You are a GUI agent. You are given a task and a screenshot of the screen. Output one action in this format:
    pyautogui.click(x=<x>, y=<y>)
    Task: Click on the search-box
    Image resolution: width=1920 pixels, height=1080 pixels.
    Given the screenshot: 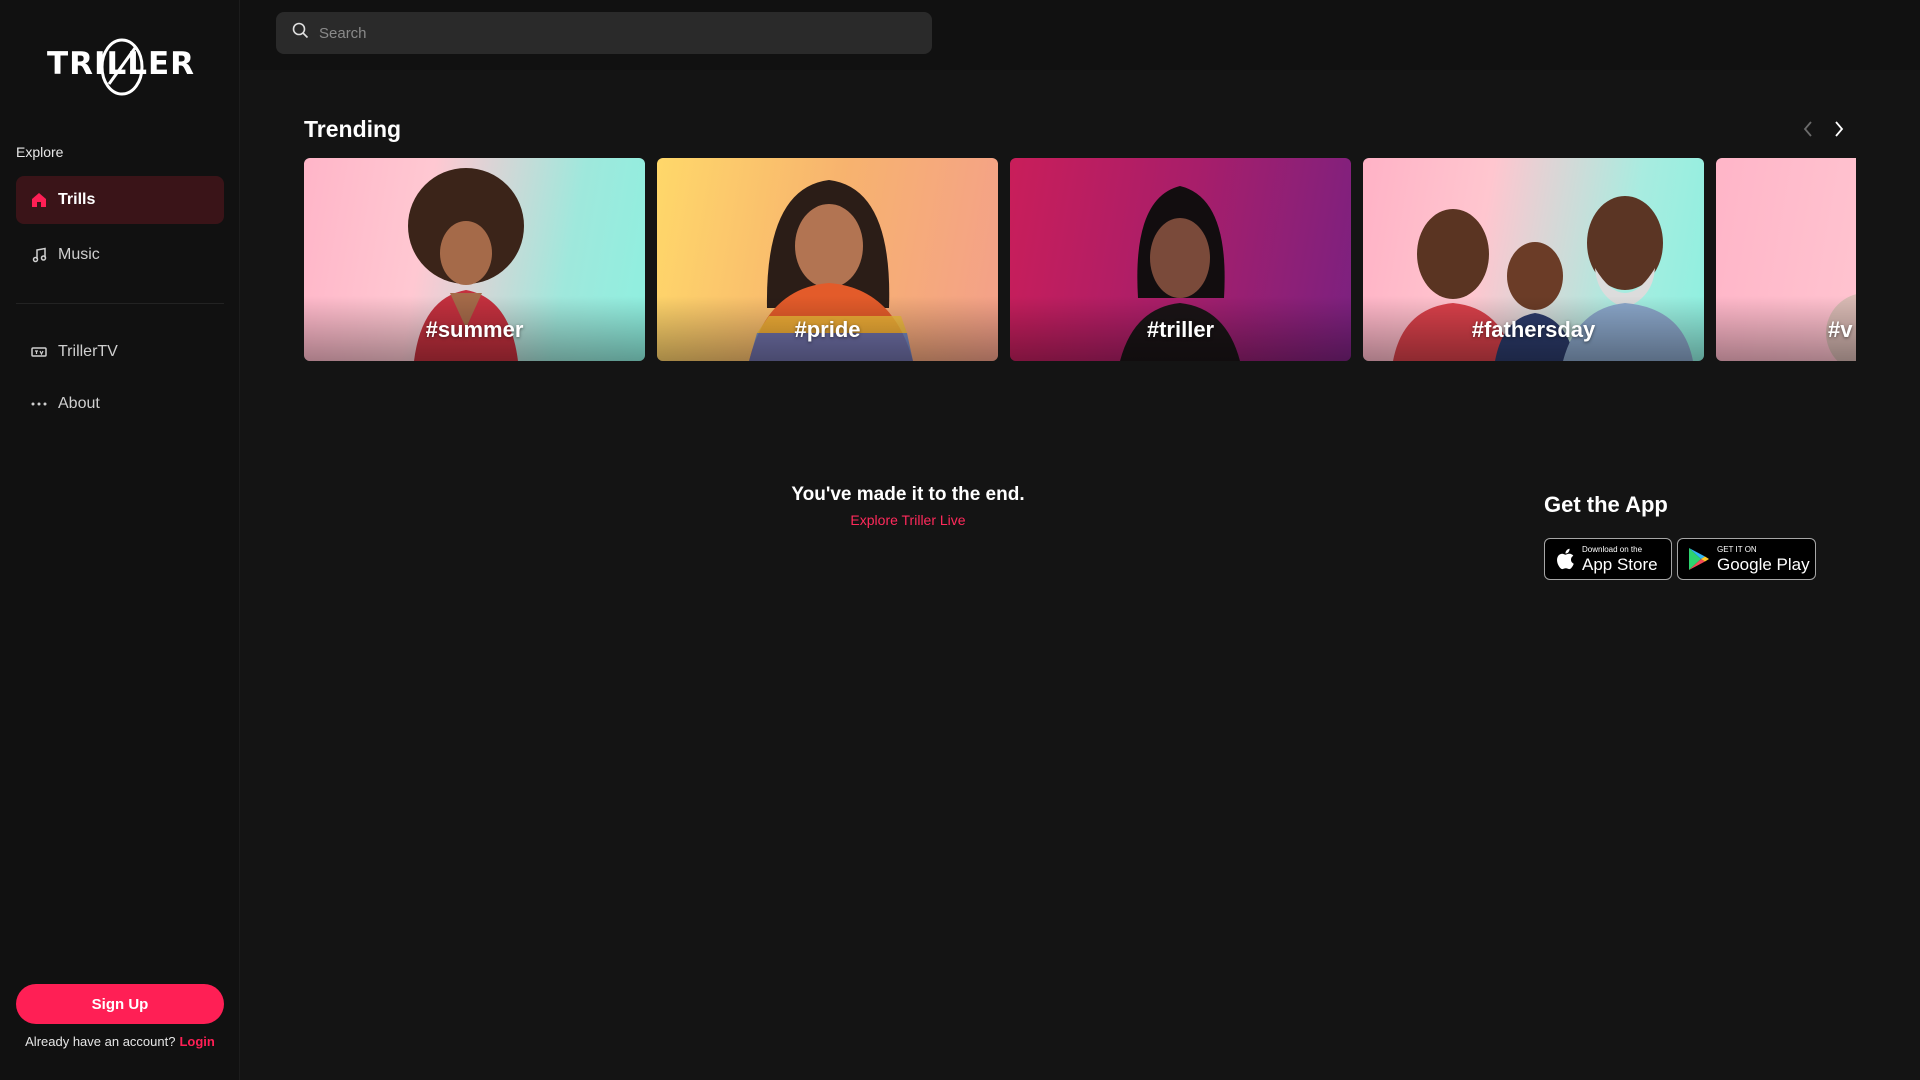 What is the action you would take?
    pyautogui.click(x=604, y=33)
    